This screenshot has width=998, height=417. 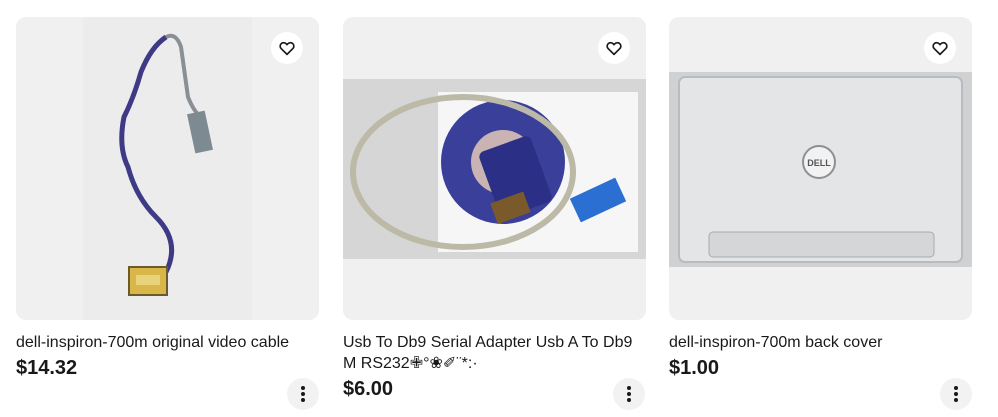 I want to click on listing-title: dell-inspiron-700m original video cable, so click(x=167, y=342).